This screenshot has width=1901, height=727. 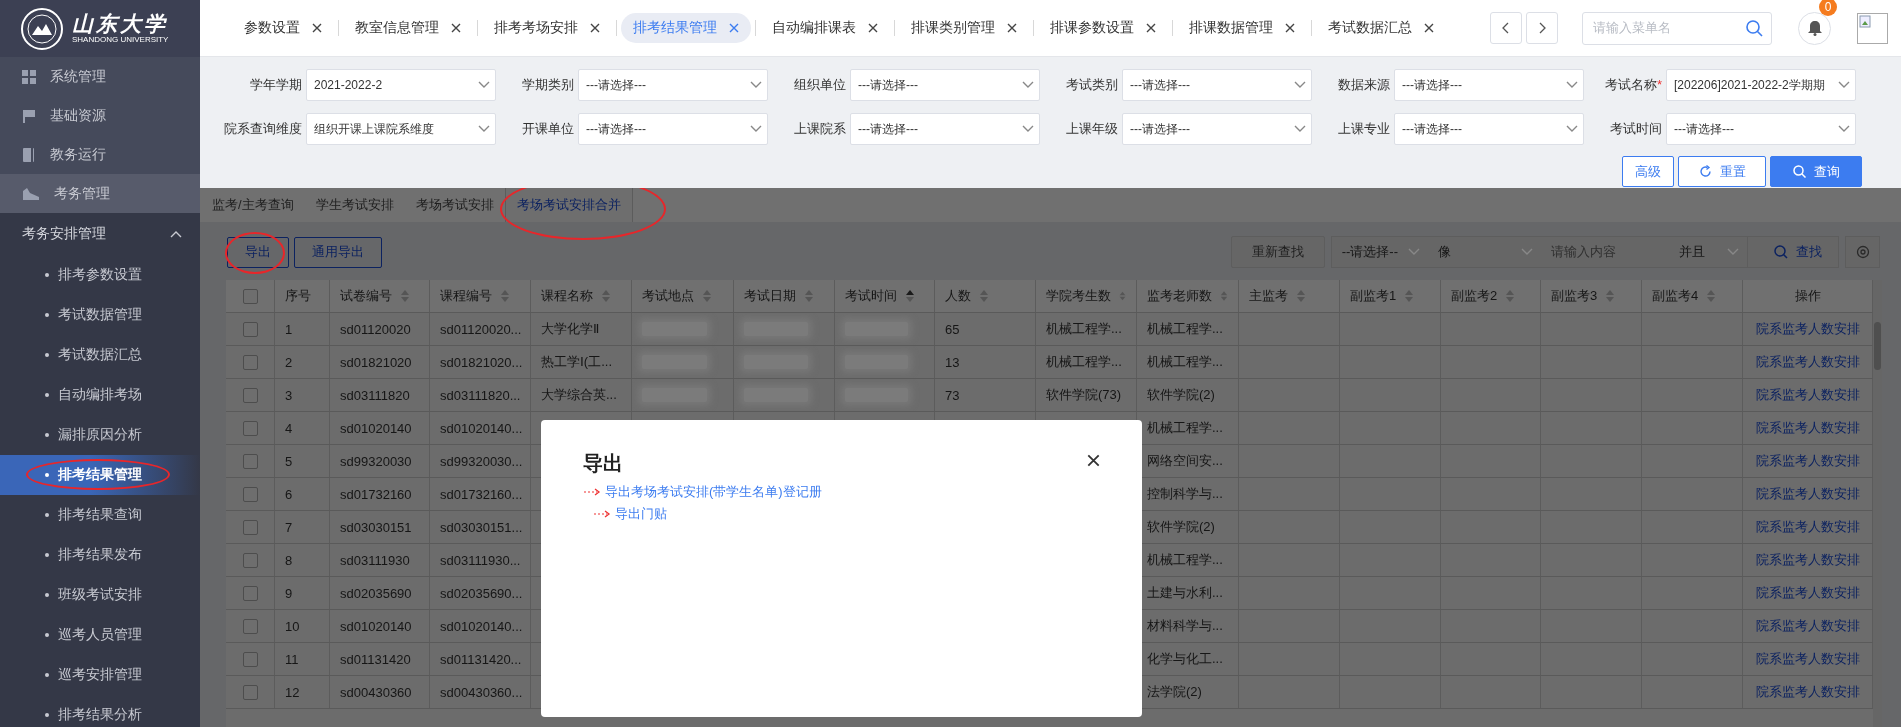 What do you see at coordinates (253, 205) in the screenshot?
I see `subtab: 监考/主考查询` at bounding box center [253, 205].